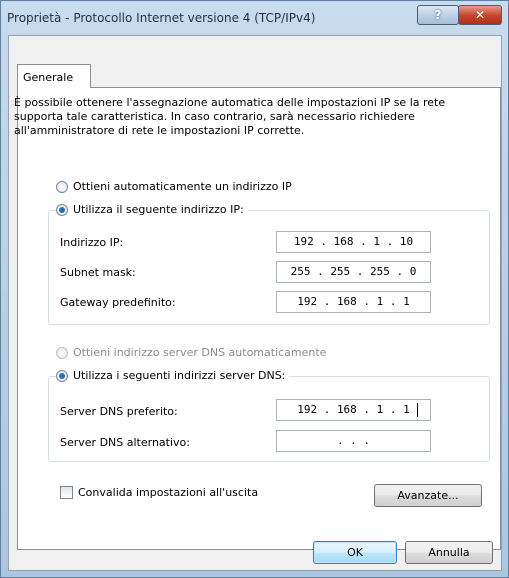 The height and width of the screenshot is (578, 509). What do you see at coordinates (182, 186) in the screenshot?
I see `ip-auto-label: Ottieni automaticamente un indirizzo IP` at bounding box center [182, 186].